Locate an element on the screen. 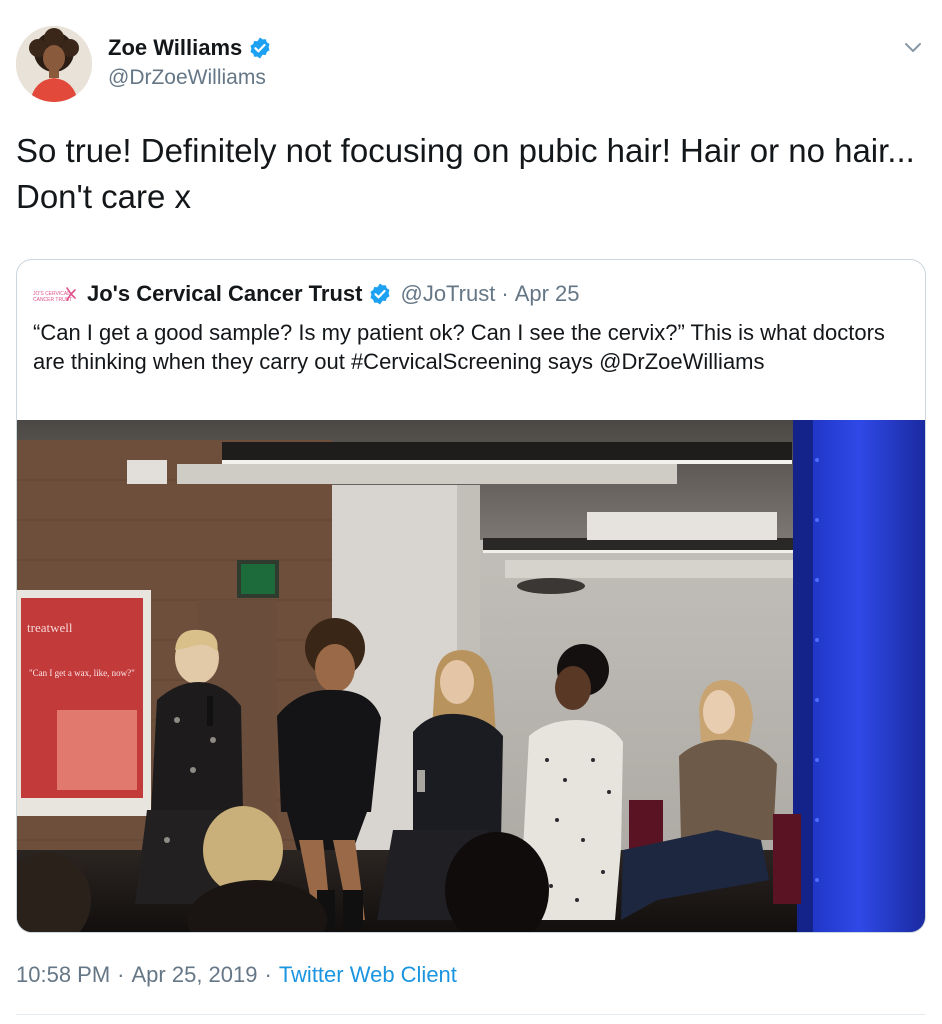 This screenshot has width=942, height=1024. author-display-name: Zoe Williams is located at coordinates (175, 48).